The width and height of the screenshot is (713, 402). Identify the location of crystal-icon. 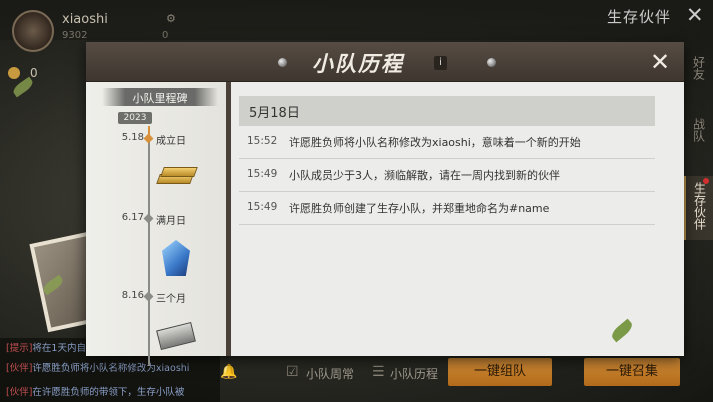
(176, 258).